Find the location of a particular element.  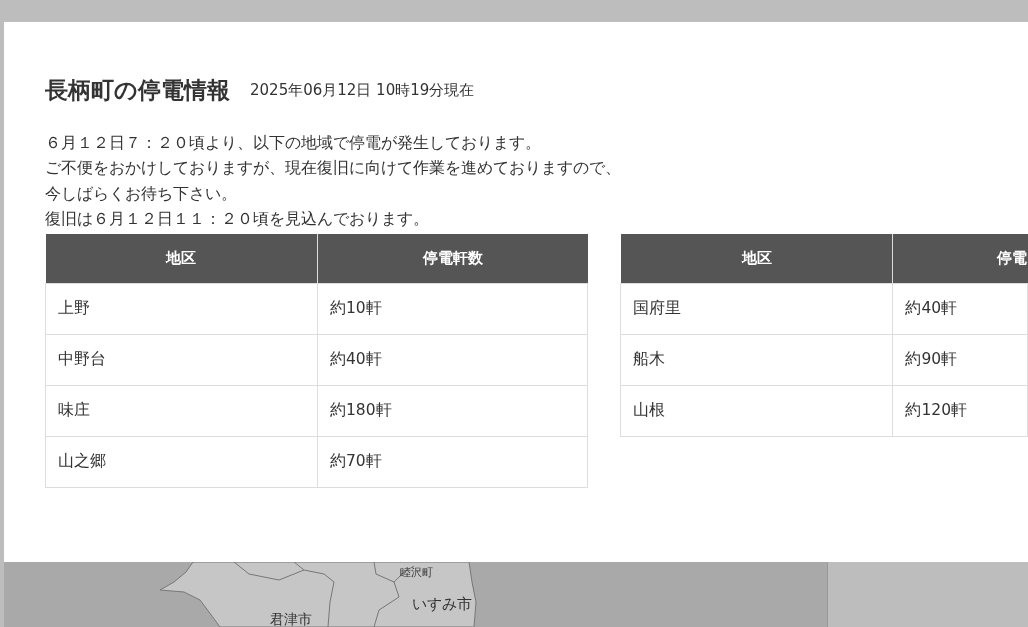

map-label: 睦沢町 is located at coordinates (416, 572).